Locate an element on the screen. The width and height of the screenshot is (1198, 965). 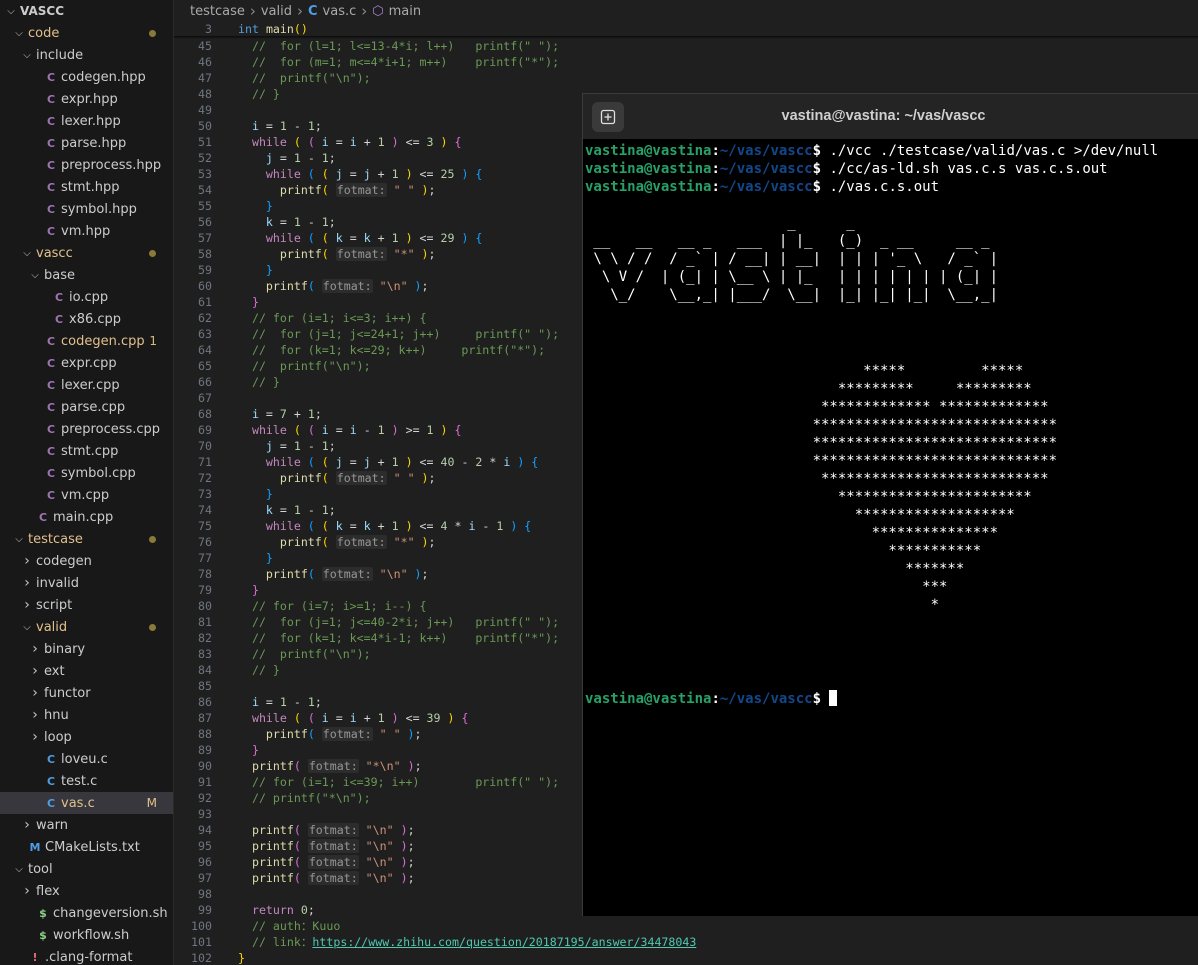
tree-item-code: ⌵ code is located at coordinates (86, 33).